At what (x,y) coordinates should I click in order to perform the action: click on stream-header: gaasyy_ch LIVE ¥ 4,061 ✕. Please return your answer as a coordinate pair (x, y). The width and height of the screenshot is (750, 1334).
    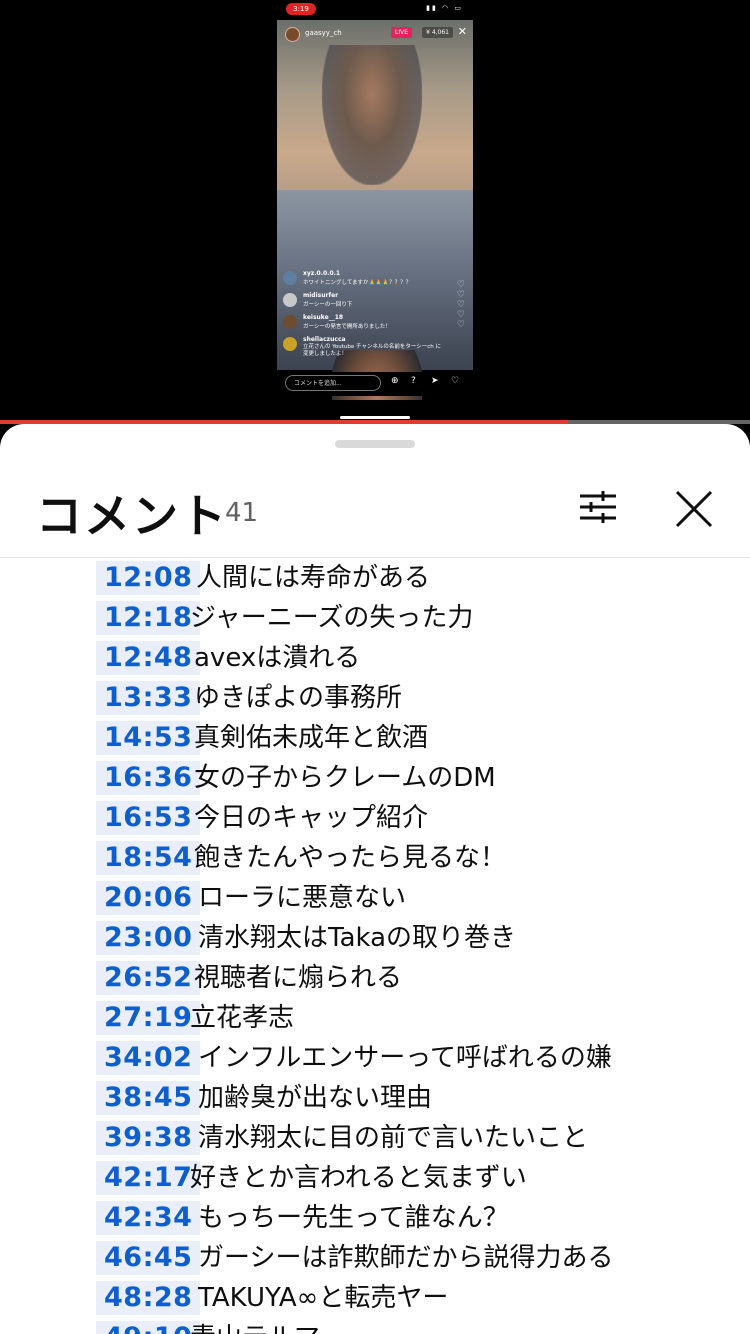
    Looking at the image, I should click on (375, 33).